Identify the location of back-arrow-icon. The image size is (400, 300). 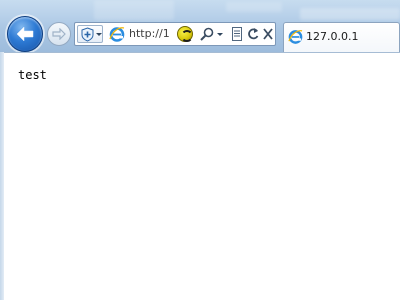
(25, 34).